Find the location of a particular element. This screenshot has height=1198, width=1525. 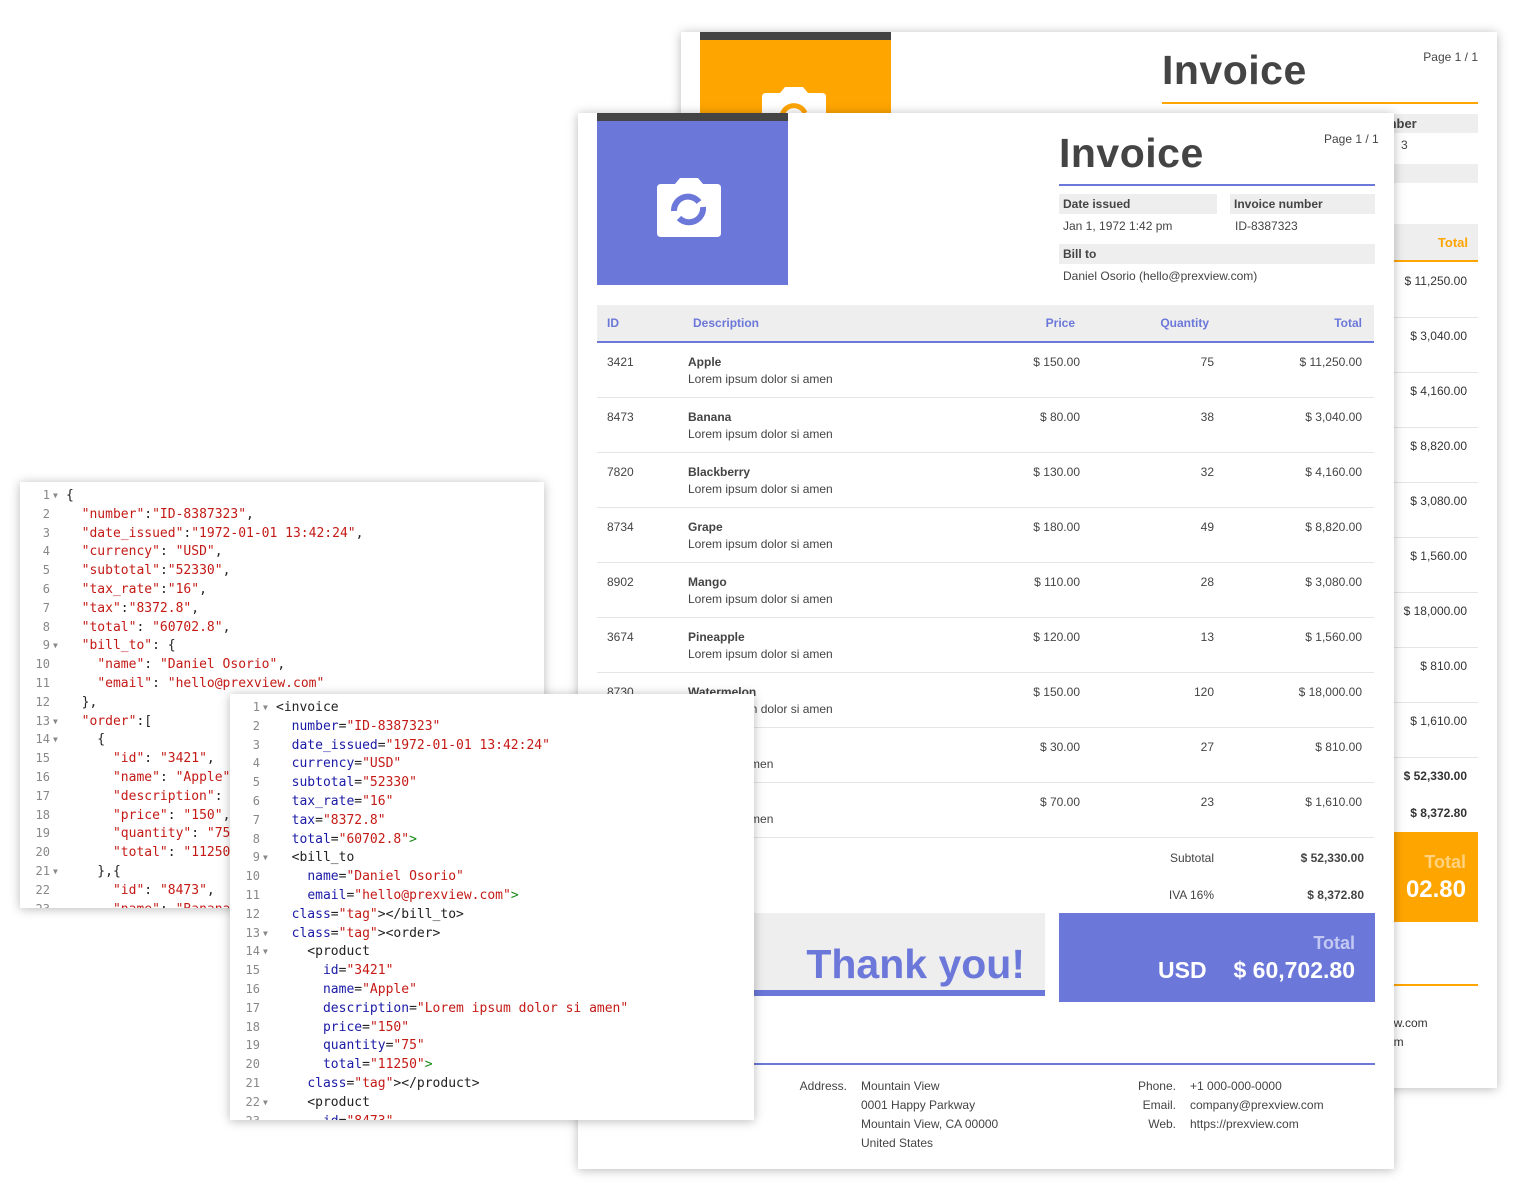

row-price: $ 180.00 is located at coordinates (1056, 527).